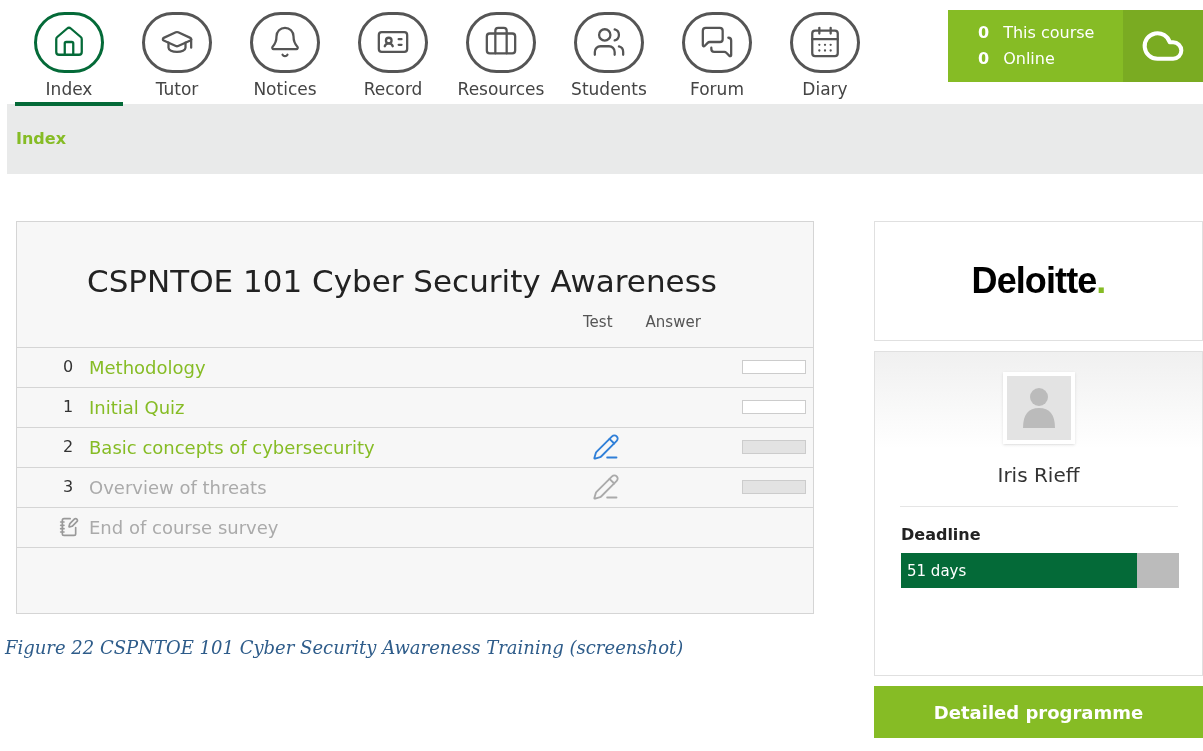 This screenshot has width=1203, height=751. What do you see at coordinates (68, 407) in the screenshot?
I see `unit-number: 1` at bounding box center [68, 407].